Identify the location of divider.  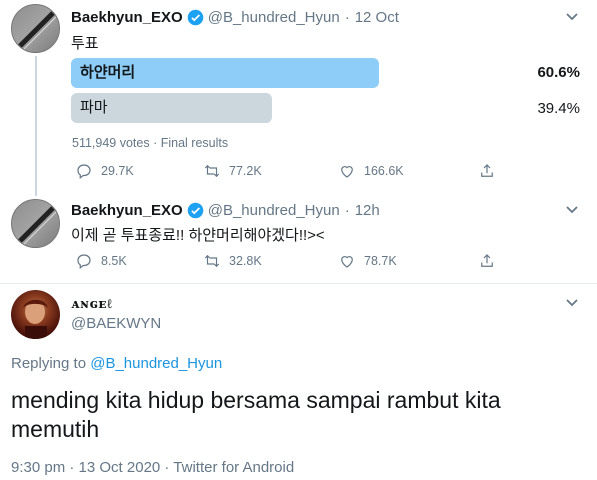
(298, 283).